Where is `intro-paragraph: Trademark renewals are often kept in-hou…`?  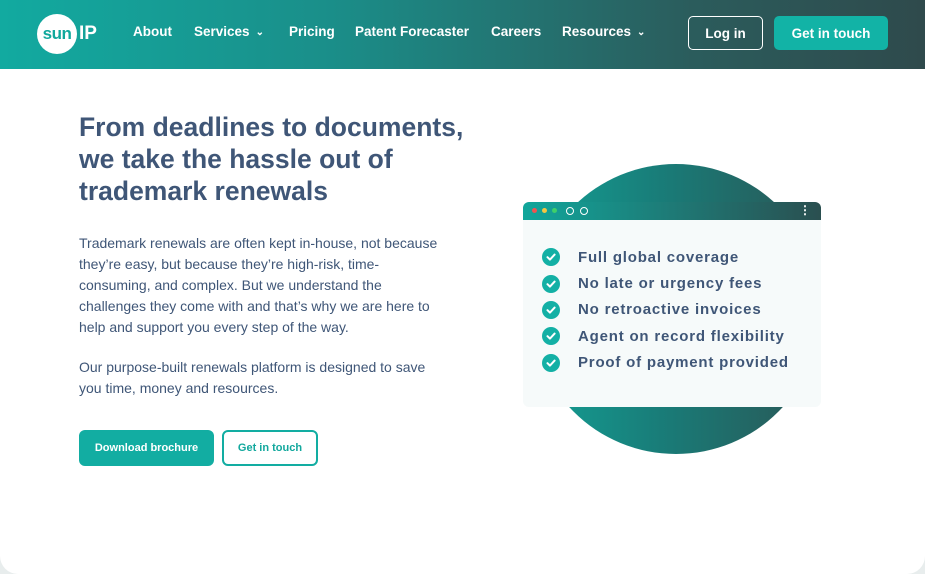 intro-paragraph: Trademark renewals are often kept in-hou… is located at coordinates (258, 285).